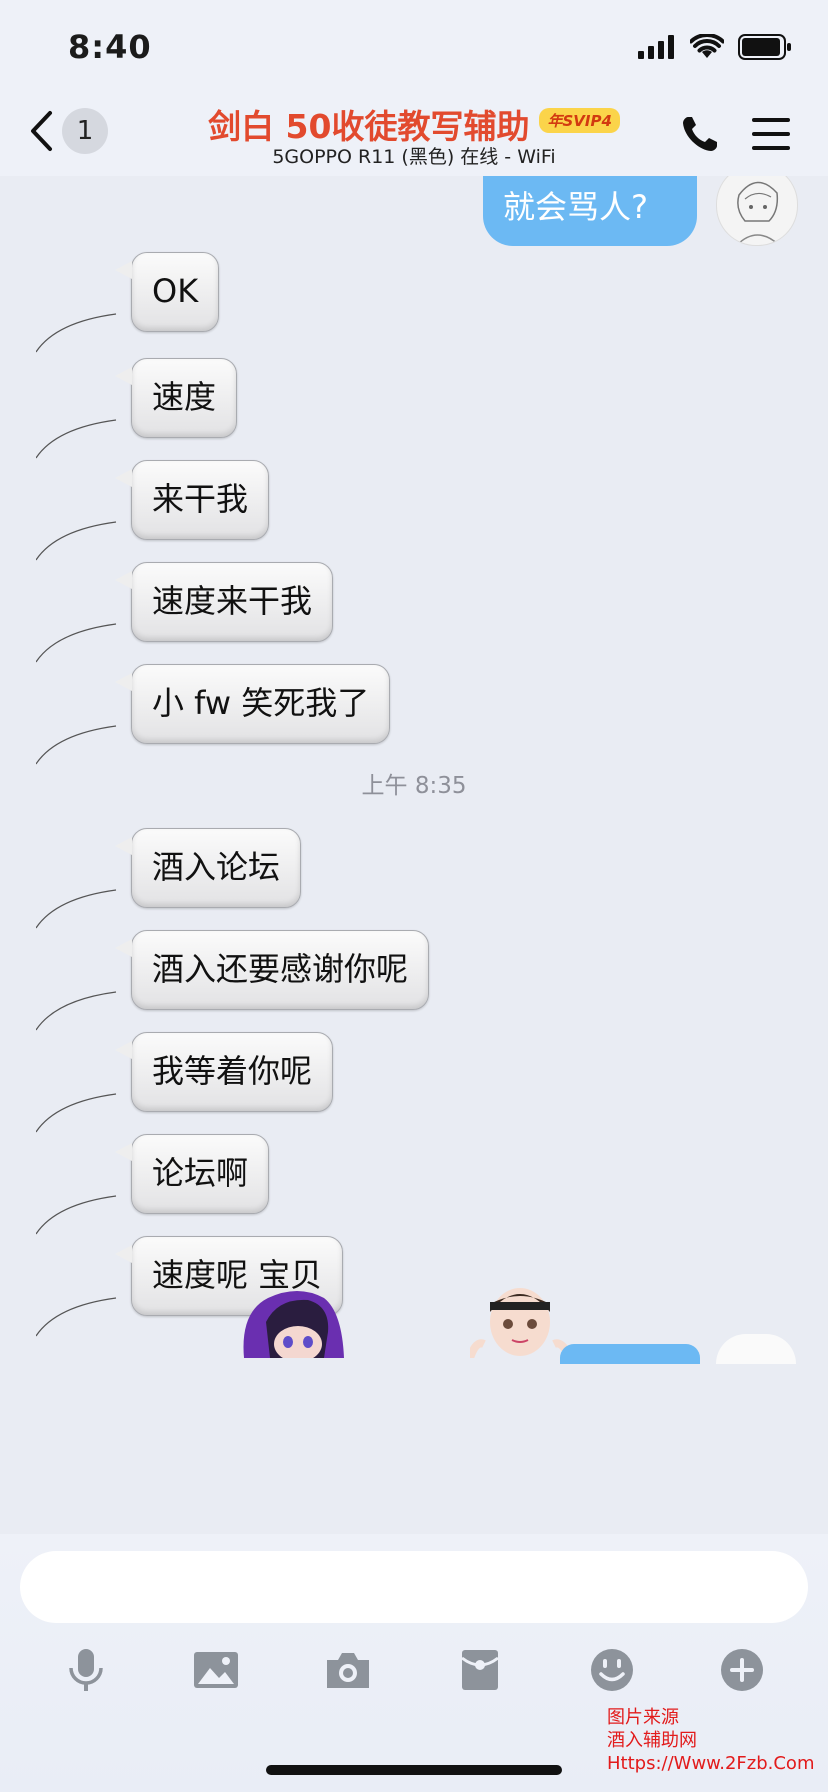  What do you see at coordinates (167, 292) in the screenshot?
I see `incoming-message: OK` at bounding box center [167, 292].